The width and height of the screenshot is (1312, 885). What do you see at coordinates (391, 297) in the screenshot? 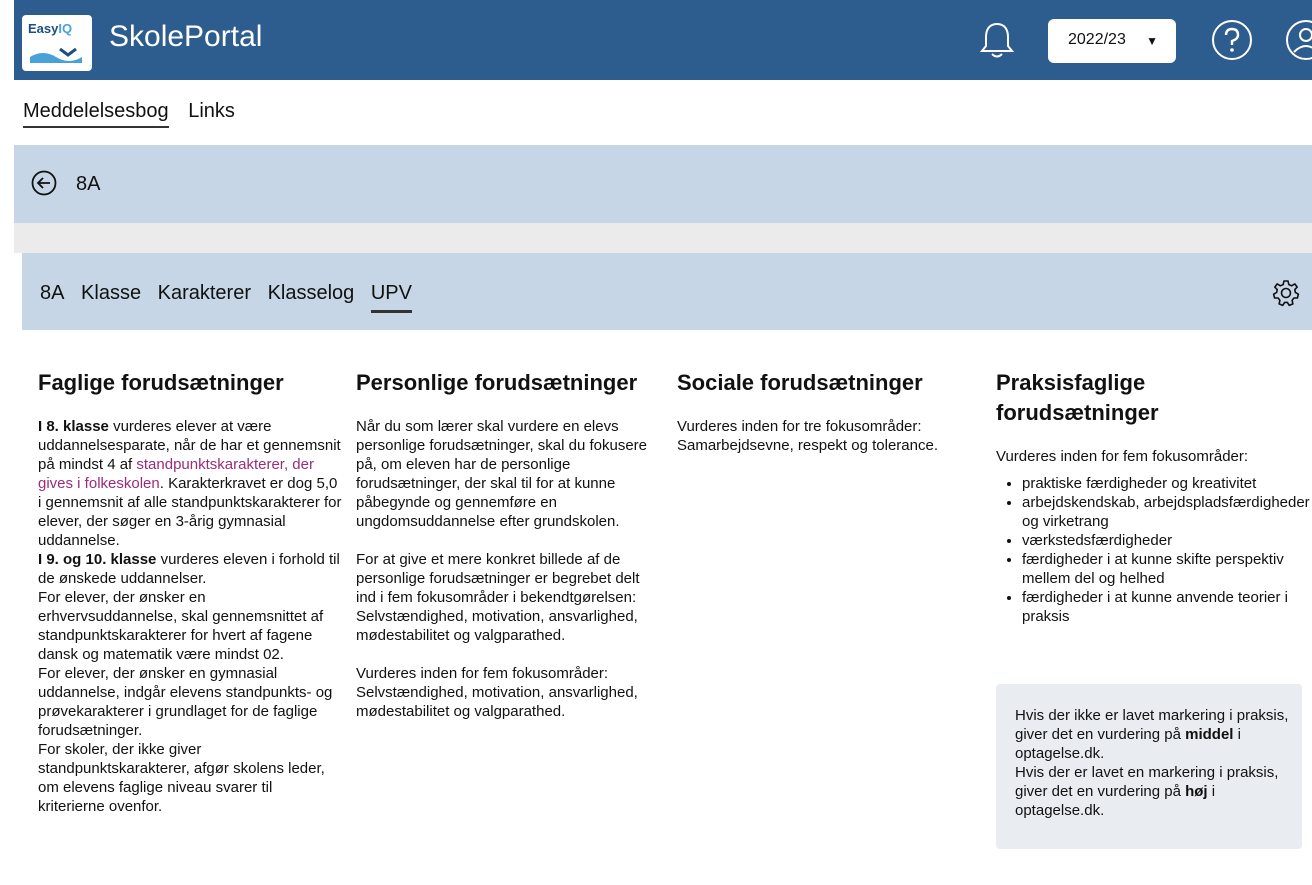
I see `tab-upv: UPV` at bounding box center [391, 297].